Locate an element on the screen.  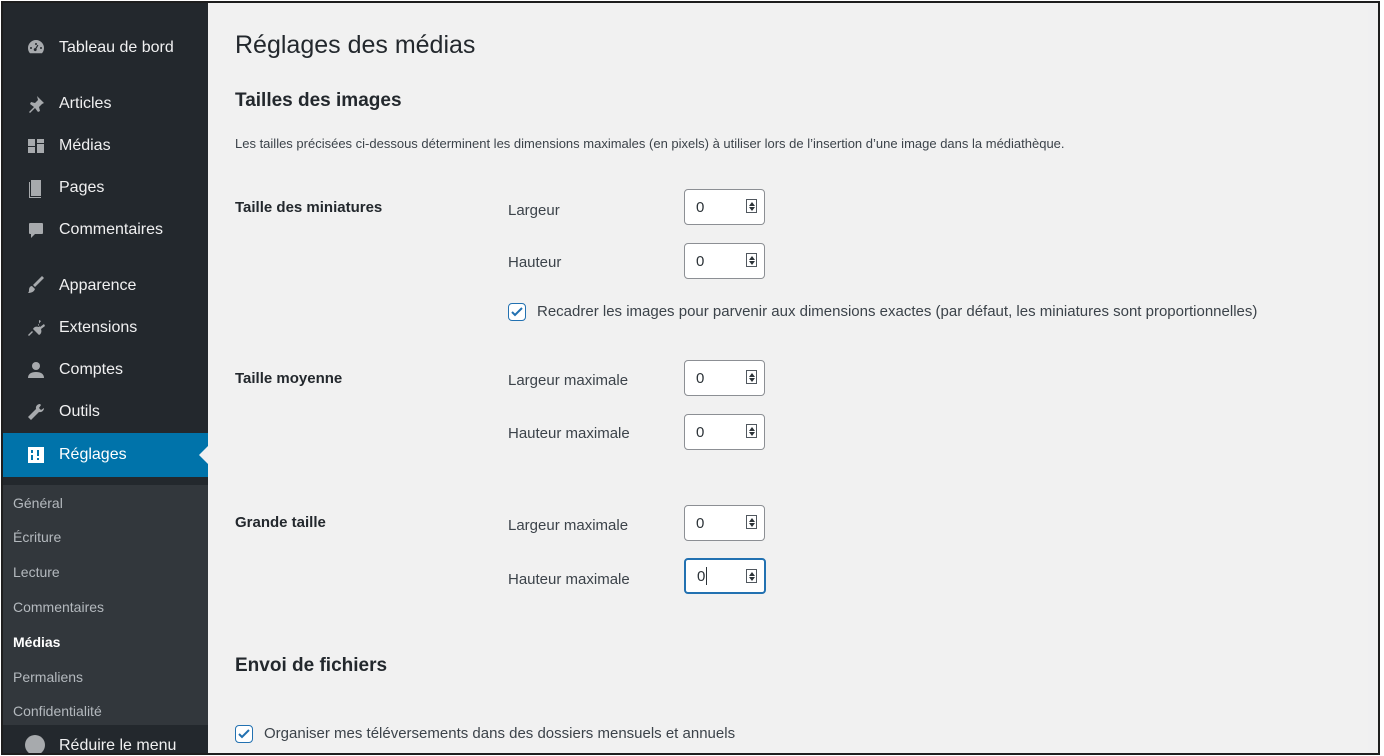
crop-thumbnail-checkbox is located at coordinates (517, 312).